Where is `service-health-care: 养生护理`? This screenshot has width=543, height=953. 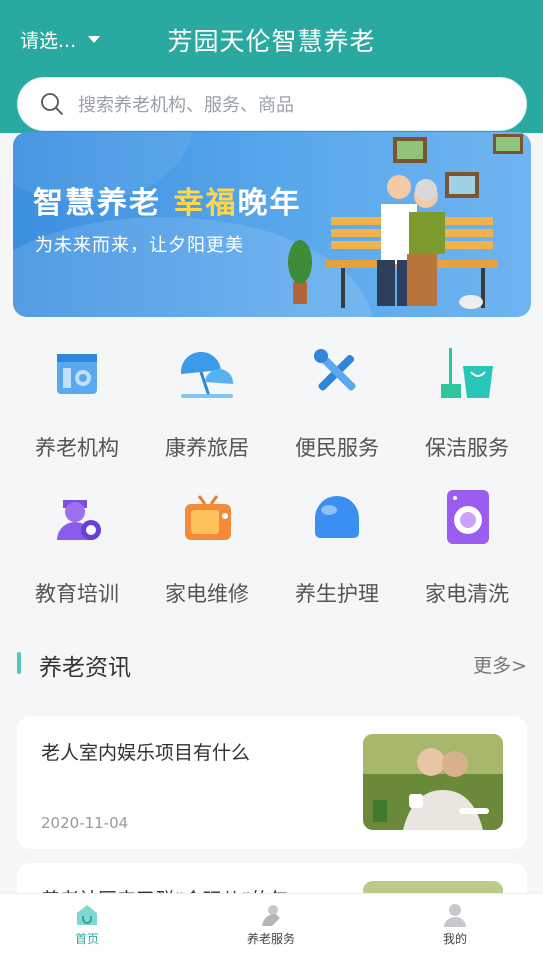
service-health-care: 养生护理 is located at coordinates (337, 547).